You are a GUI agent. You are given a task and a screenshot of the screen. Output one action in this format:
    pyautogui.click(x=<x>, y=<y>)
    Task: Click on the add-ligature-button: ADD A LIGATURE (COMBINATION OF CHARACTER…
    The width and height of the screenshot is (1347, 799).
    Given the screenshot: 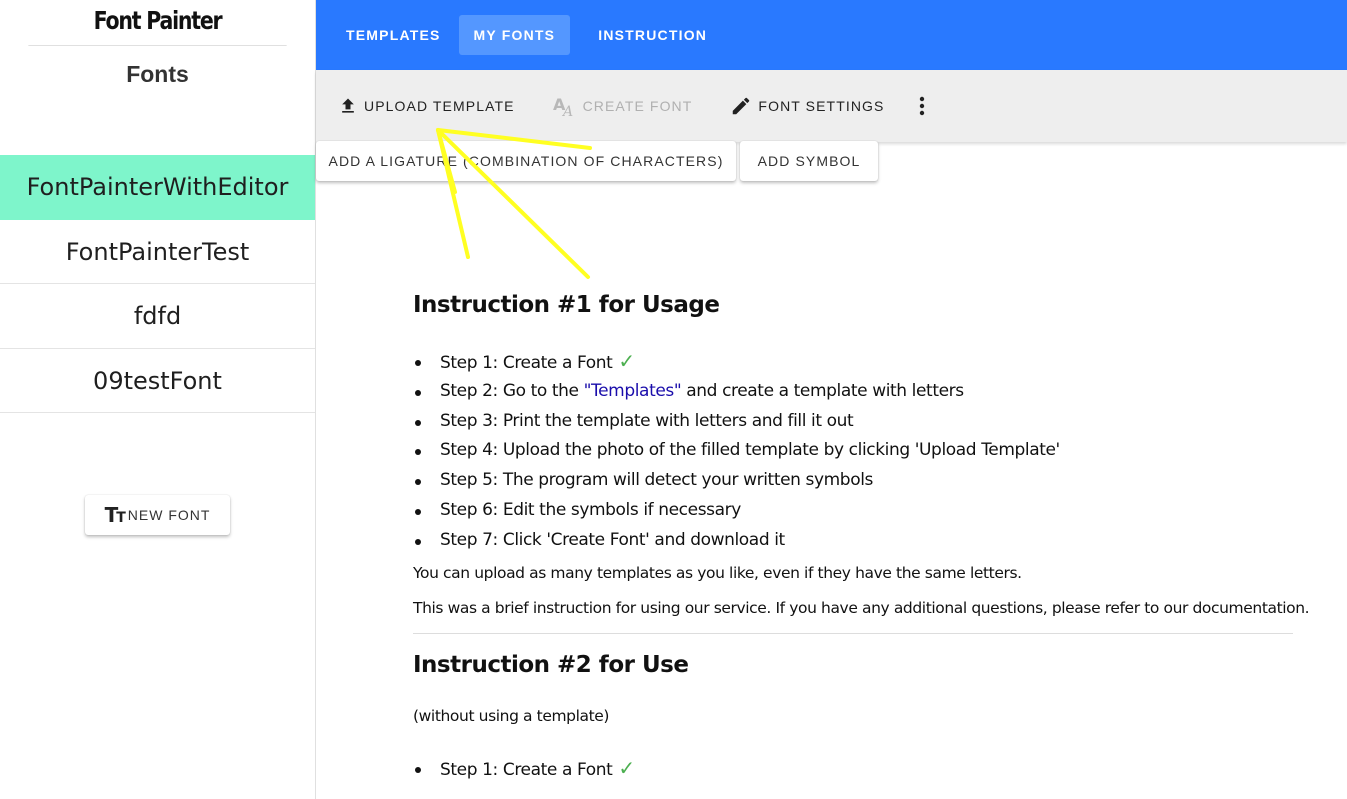 What is the action you would take?
    pyautogui.click(x=526, y=161)
    